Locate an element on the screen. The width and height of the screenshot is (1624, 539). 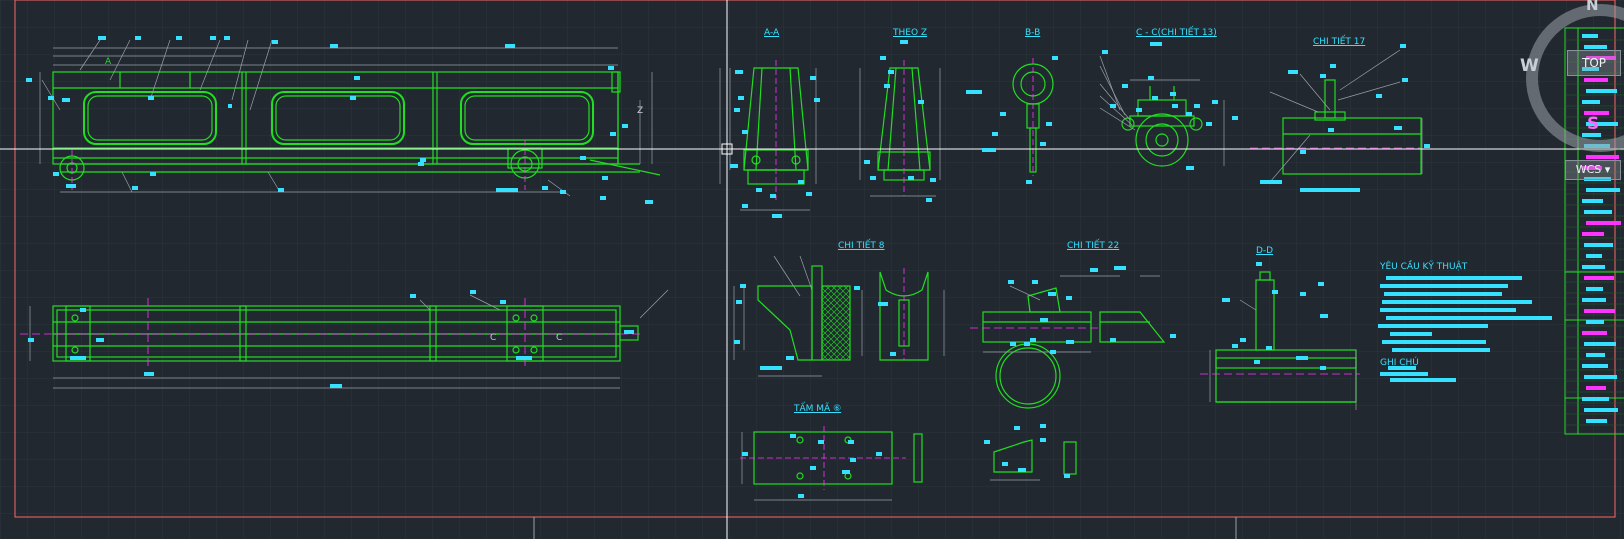
viewcube-north: N is located at coordinates (1592, 7).